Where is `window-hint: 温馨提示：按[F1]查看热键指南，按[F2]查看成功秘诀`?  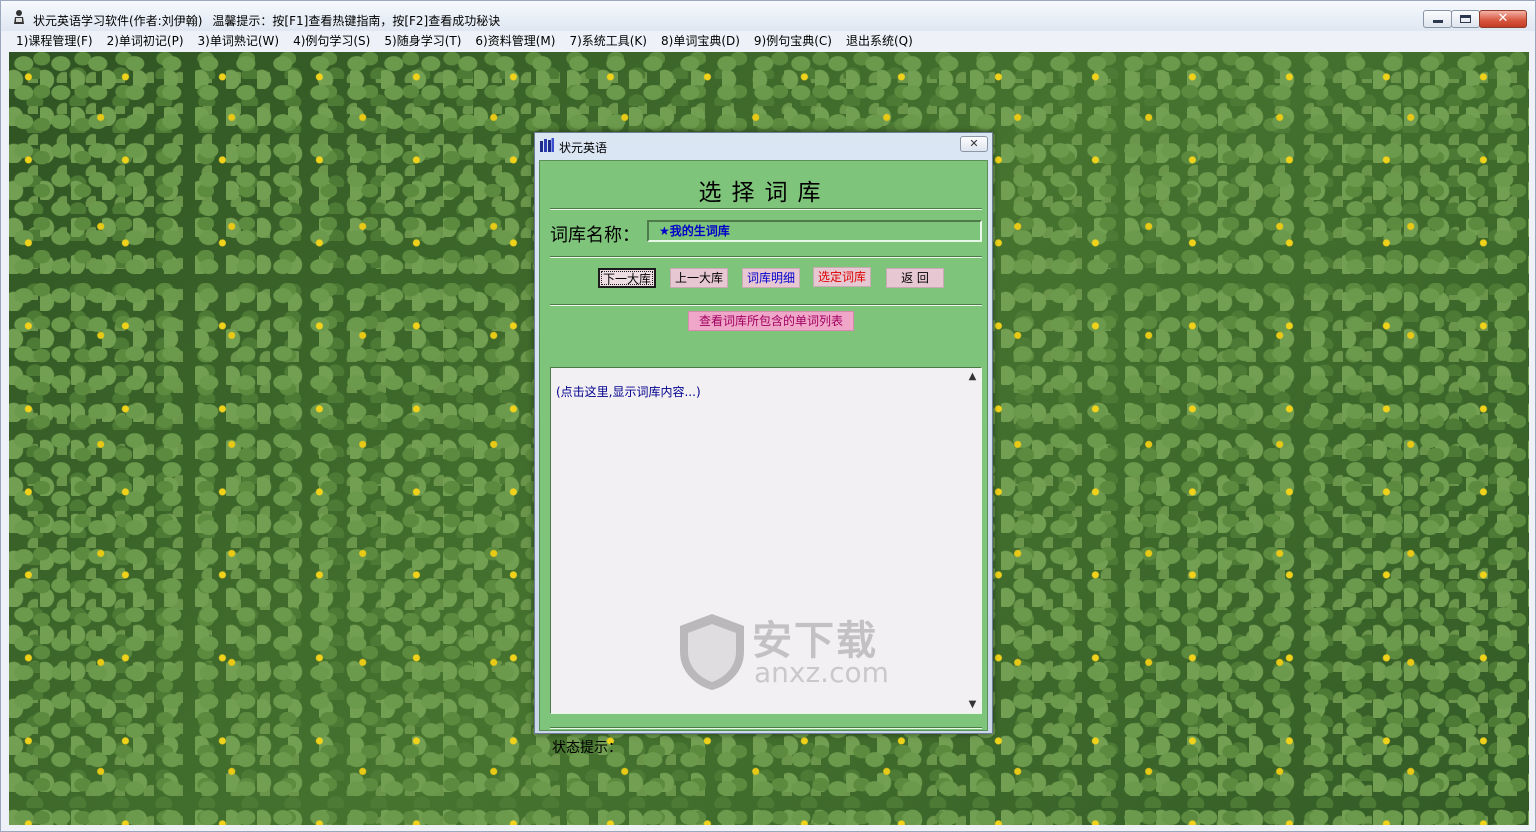 window-hint: 温馨提示：按[F1]查看热键指南，按[F2]查看成功秘诀 is located at coordinates (356, 21).